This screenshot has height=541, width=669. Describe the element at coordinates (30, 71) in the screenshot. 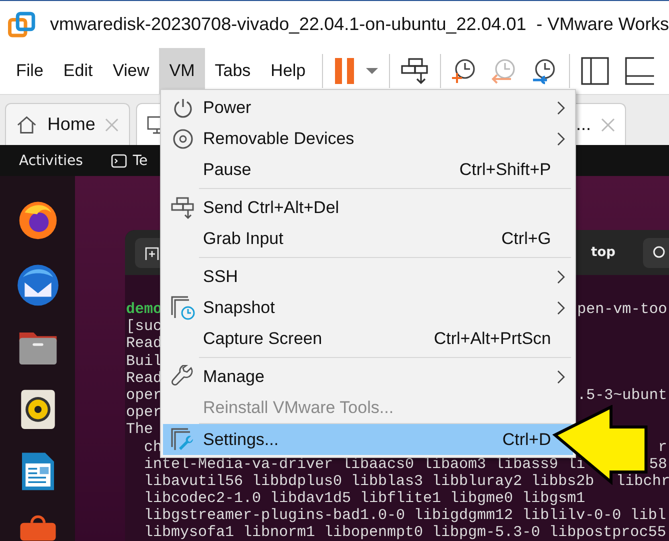

I see `menu-bar-item: File` at that location.